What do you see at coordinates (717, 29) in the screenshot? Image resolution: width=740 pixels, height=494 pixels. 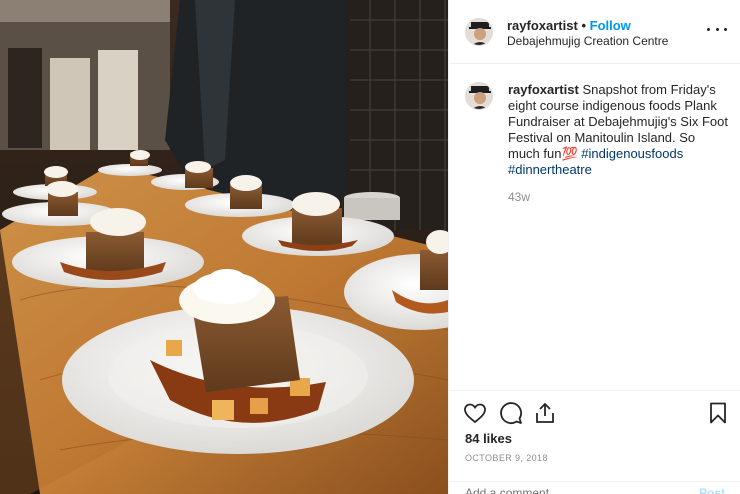 I see `more-options-icon` at bounding box center [717, 29].